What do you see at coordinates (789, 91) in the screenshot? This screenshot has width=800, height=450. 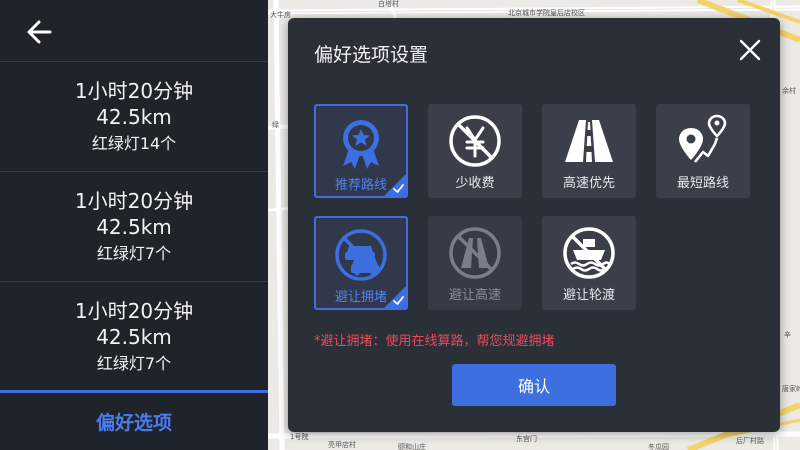 I see `map-label: 余村` at bounding box center [789, 91].